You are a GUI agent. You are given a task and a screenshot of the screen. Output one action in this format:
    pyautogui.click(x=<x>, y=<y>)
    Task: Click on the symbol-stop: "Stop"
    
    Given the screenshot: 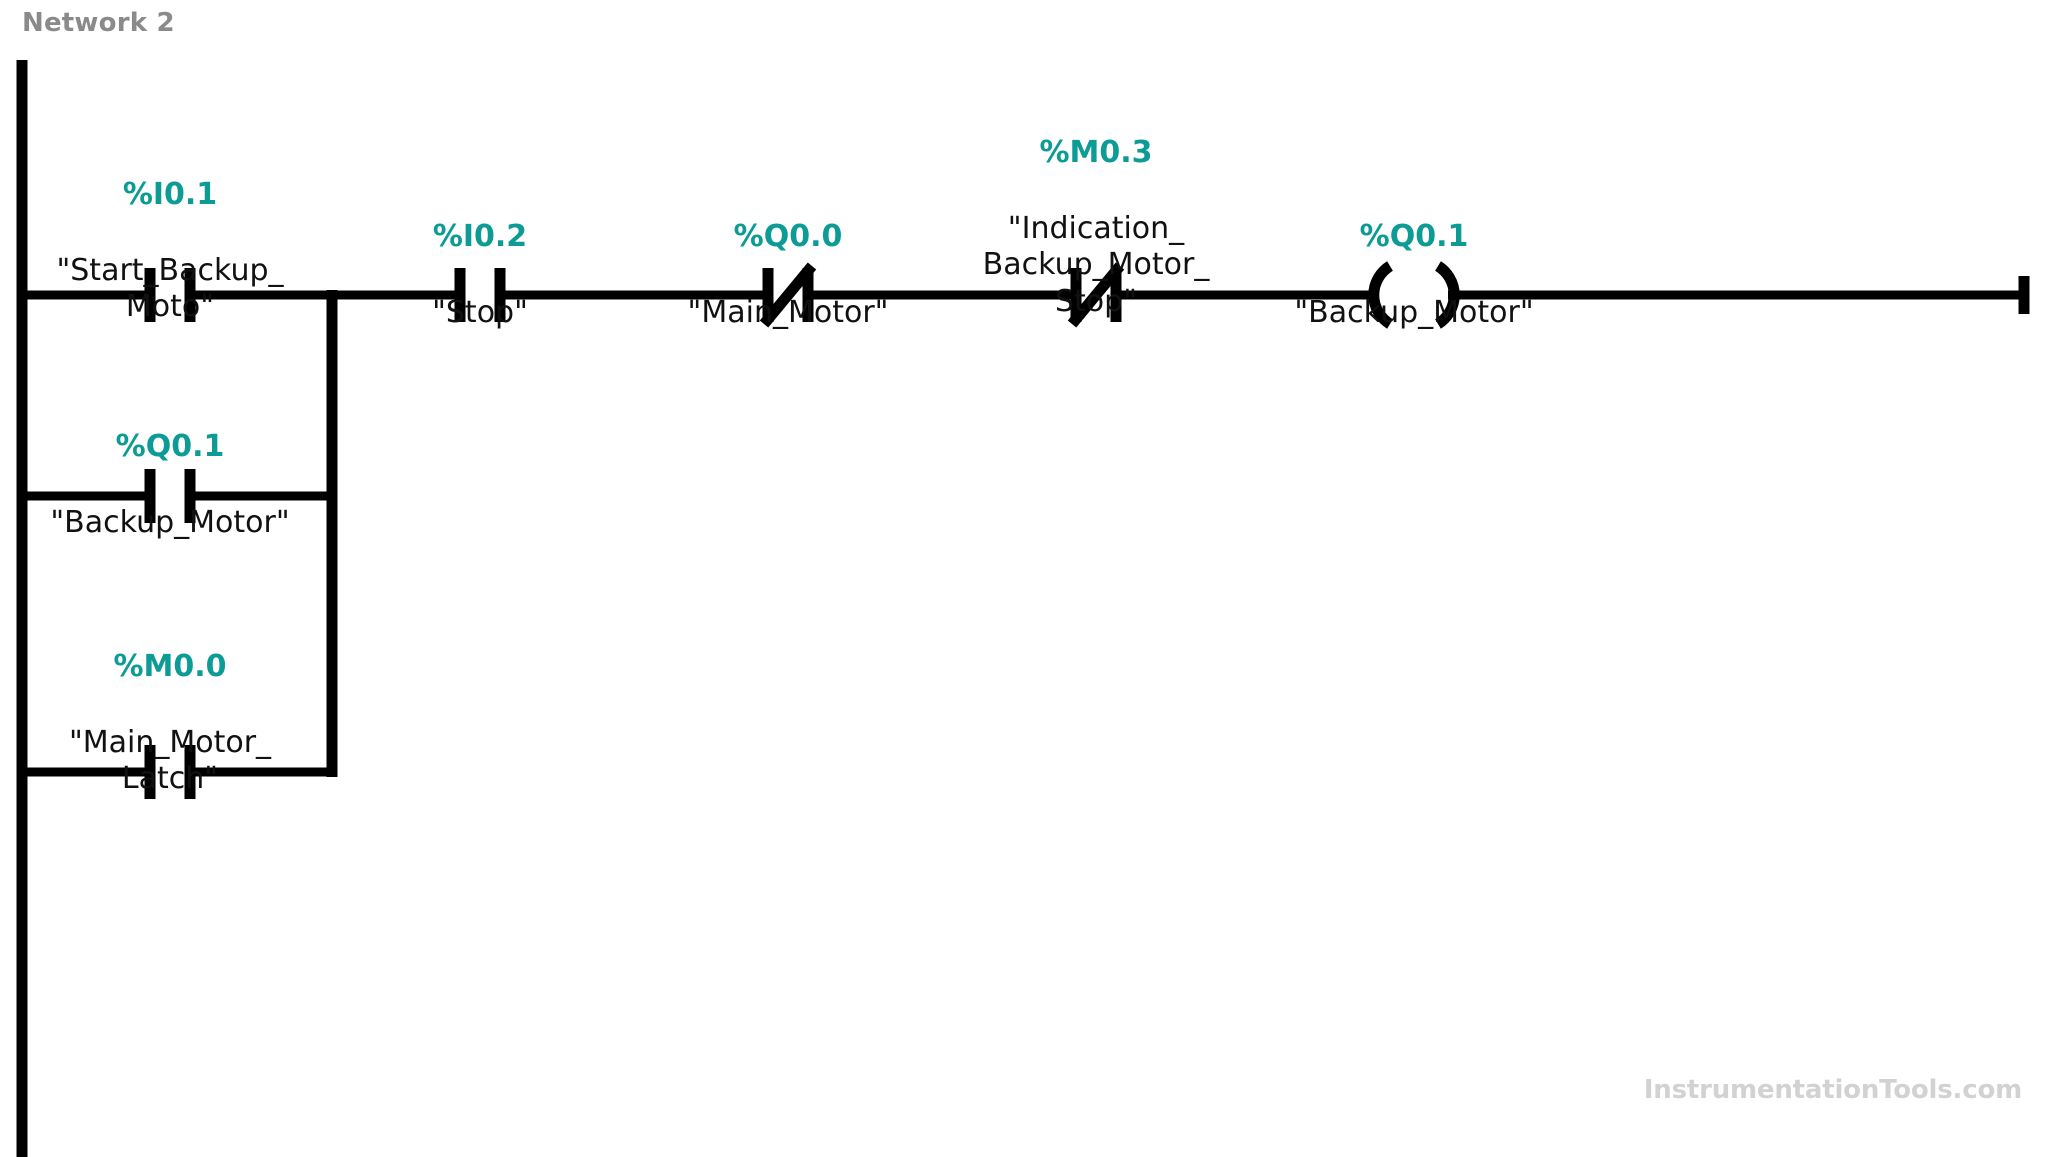 What is the action you would take?
    pyautogui.click(x=480, y=312)
    